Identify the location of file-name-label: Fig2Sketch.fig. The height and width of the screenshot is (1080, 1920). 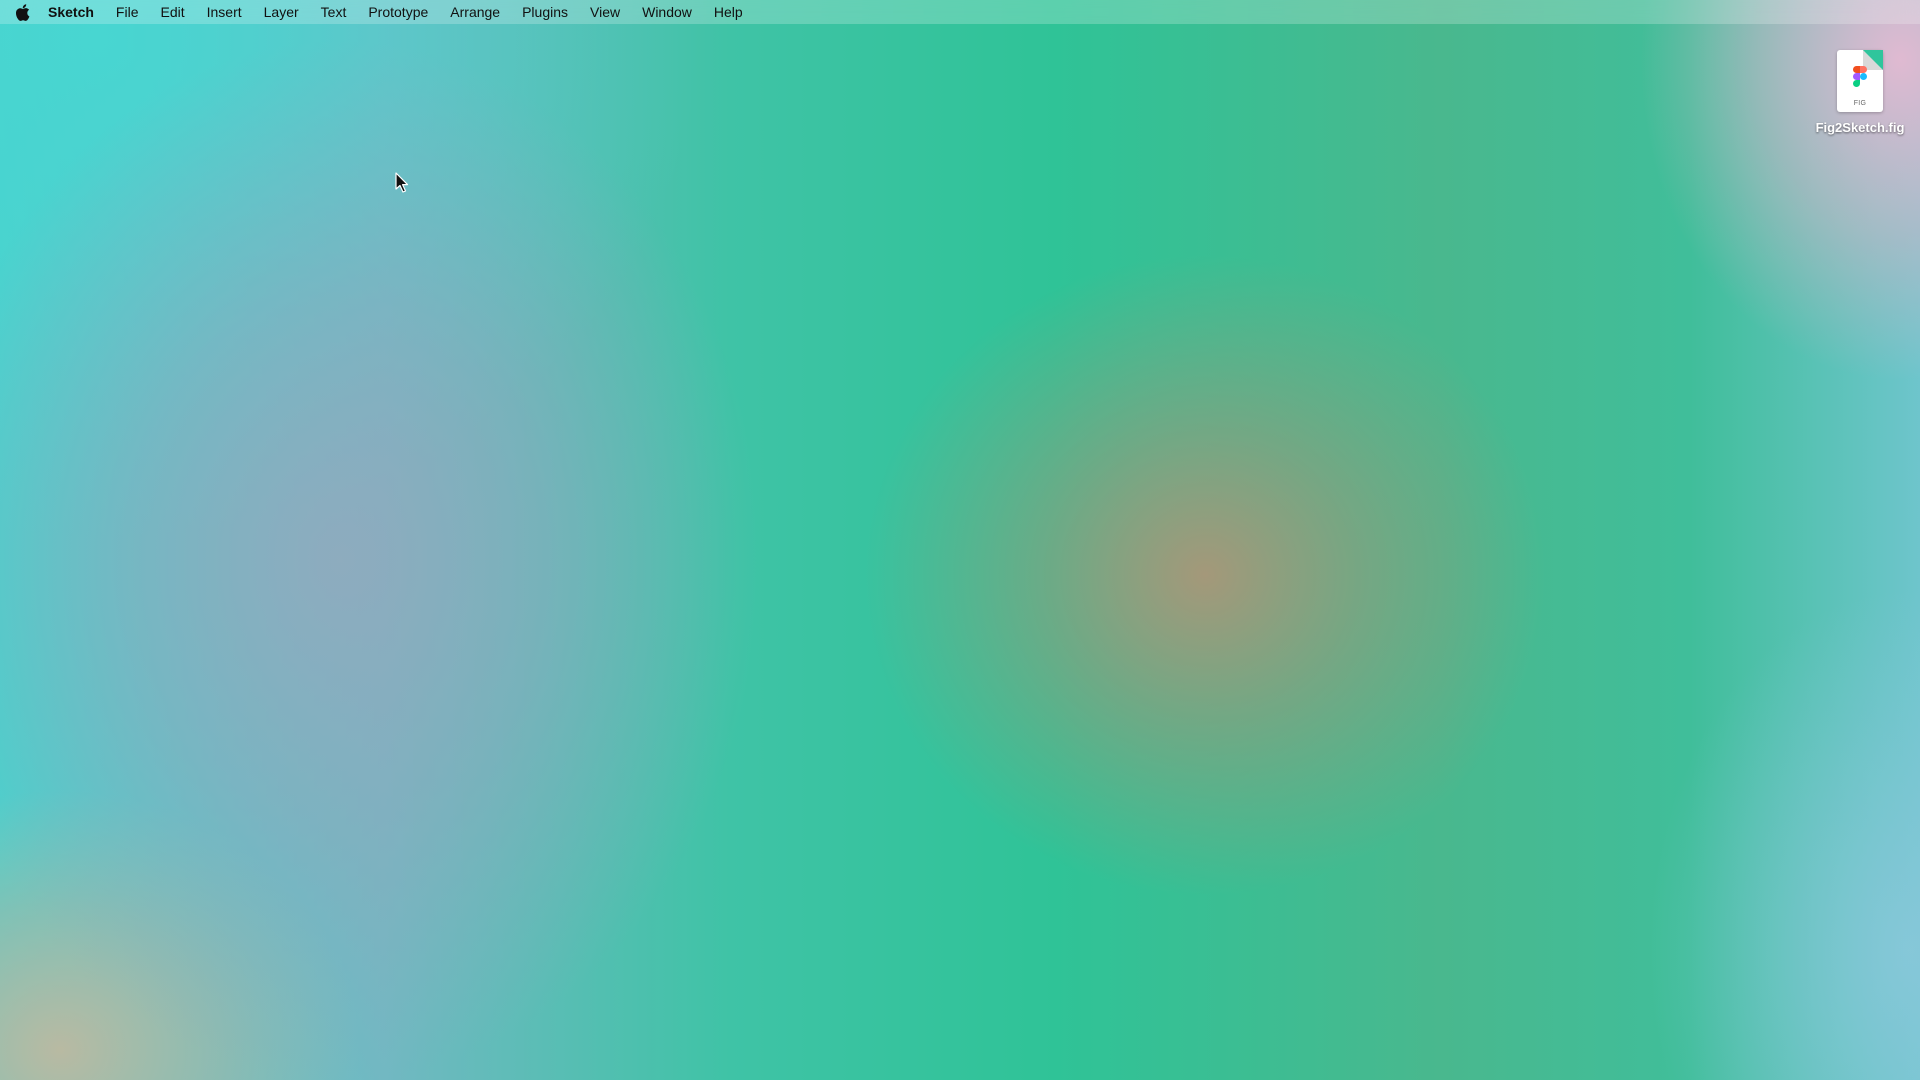
(1860, 127).